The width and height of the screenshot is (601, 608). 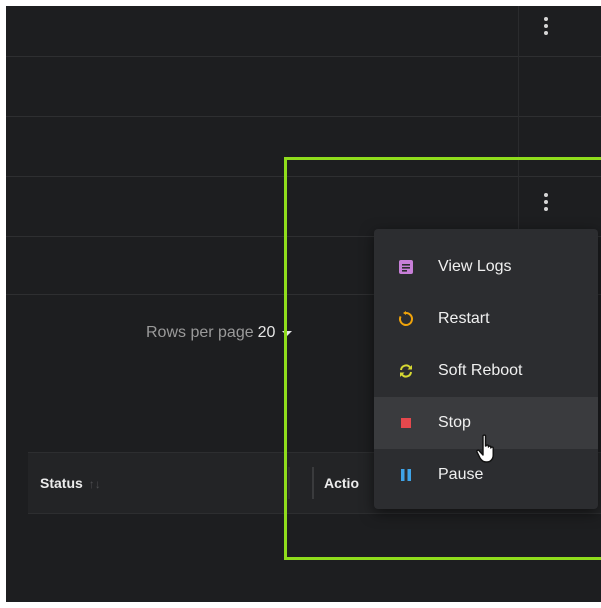 What do you see at coordinates (475, 266) in the screenshot?
I see `menu-item-label: View Logs` at bounding box center [475, 266].